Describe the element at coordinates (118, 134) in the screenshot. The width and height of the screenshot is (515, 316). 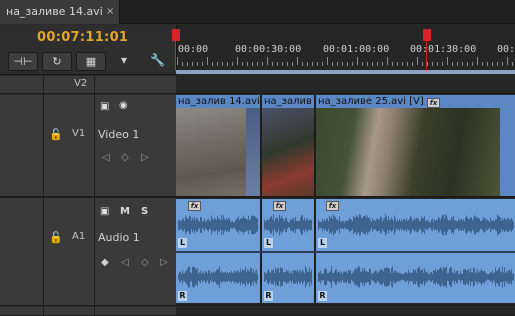
I see `track-name-v1: Video 1` at that location.